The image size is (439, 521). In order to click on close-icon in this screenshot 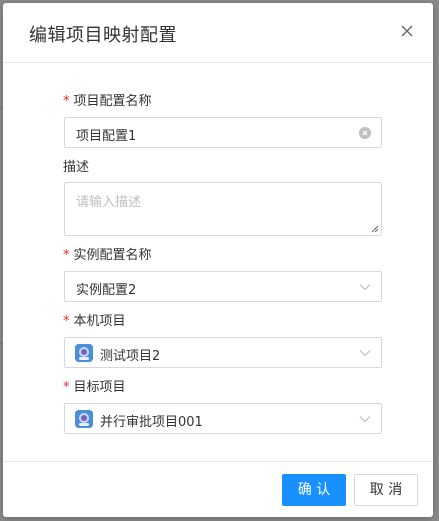, I will do `click(407, 31)`.